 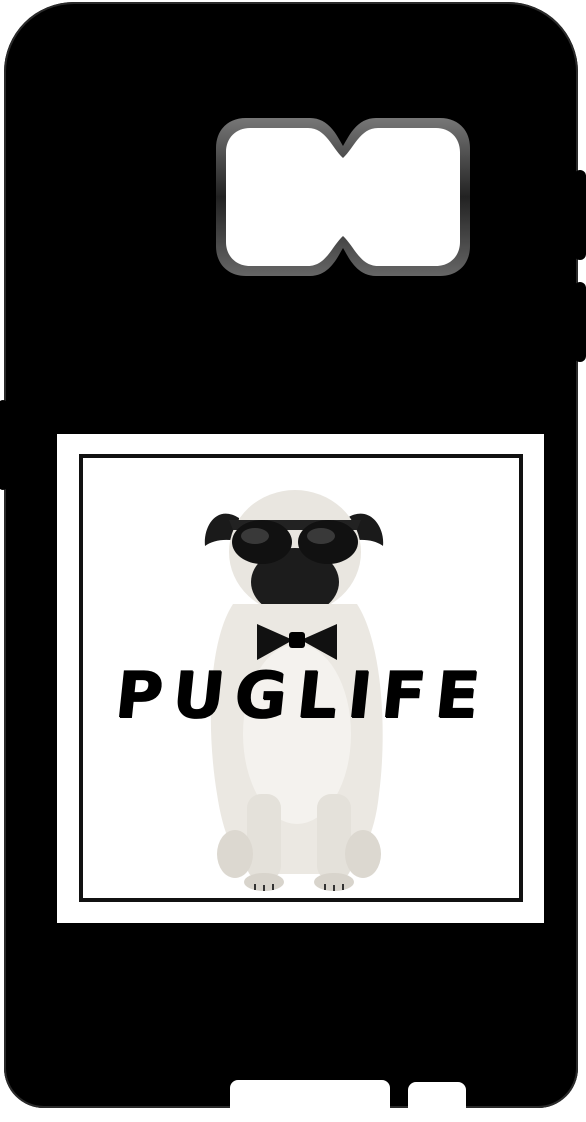 What do you see at coordinates (343, 197) in the screenshot?
I see `camera-cutout-icon` at bounding box center [343, 197].